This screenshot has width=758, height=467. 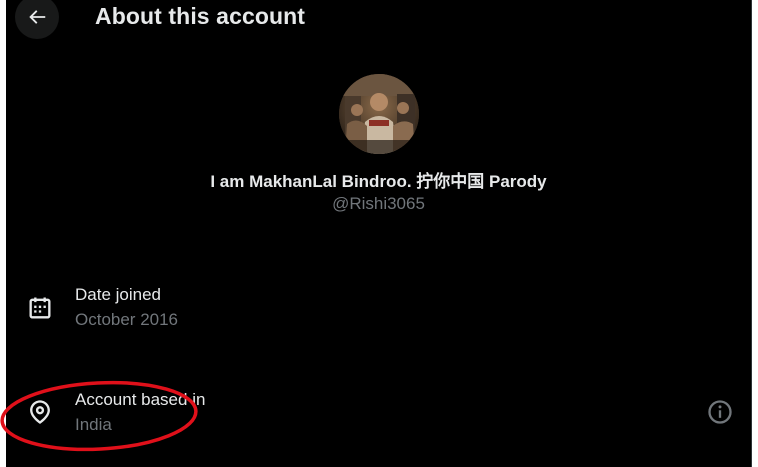 I want to click on avatar, so click(x=379, y=114).